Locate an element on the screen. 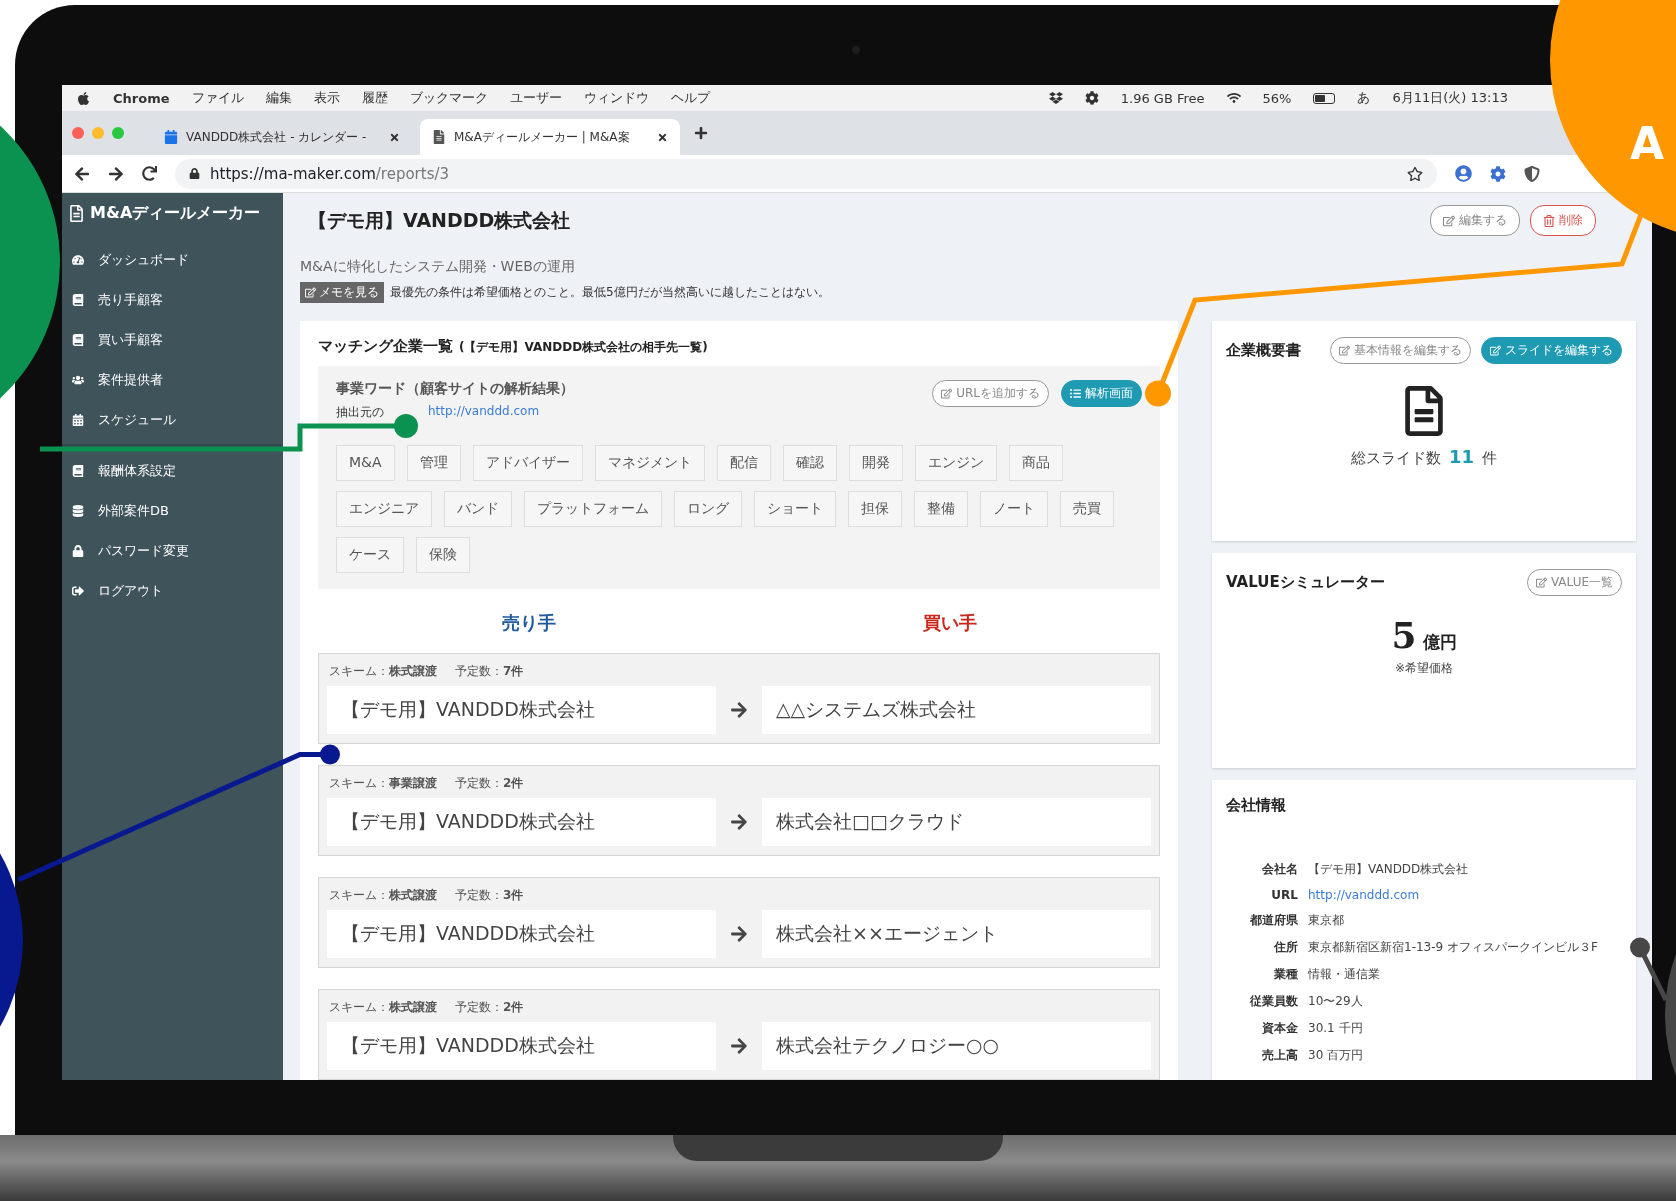 This screenshot has height=1201, width=1676. document-icon is located at coordinates (439, 137).